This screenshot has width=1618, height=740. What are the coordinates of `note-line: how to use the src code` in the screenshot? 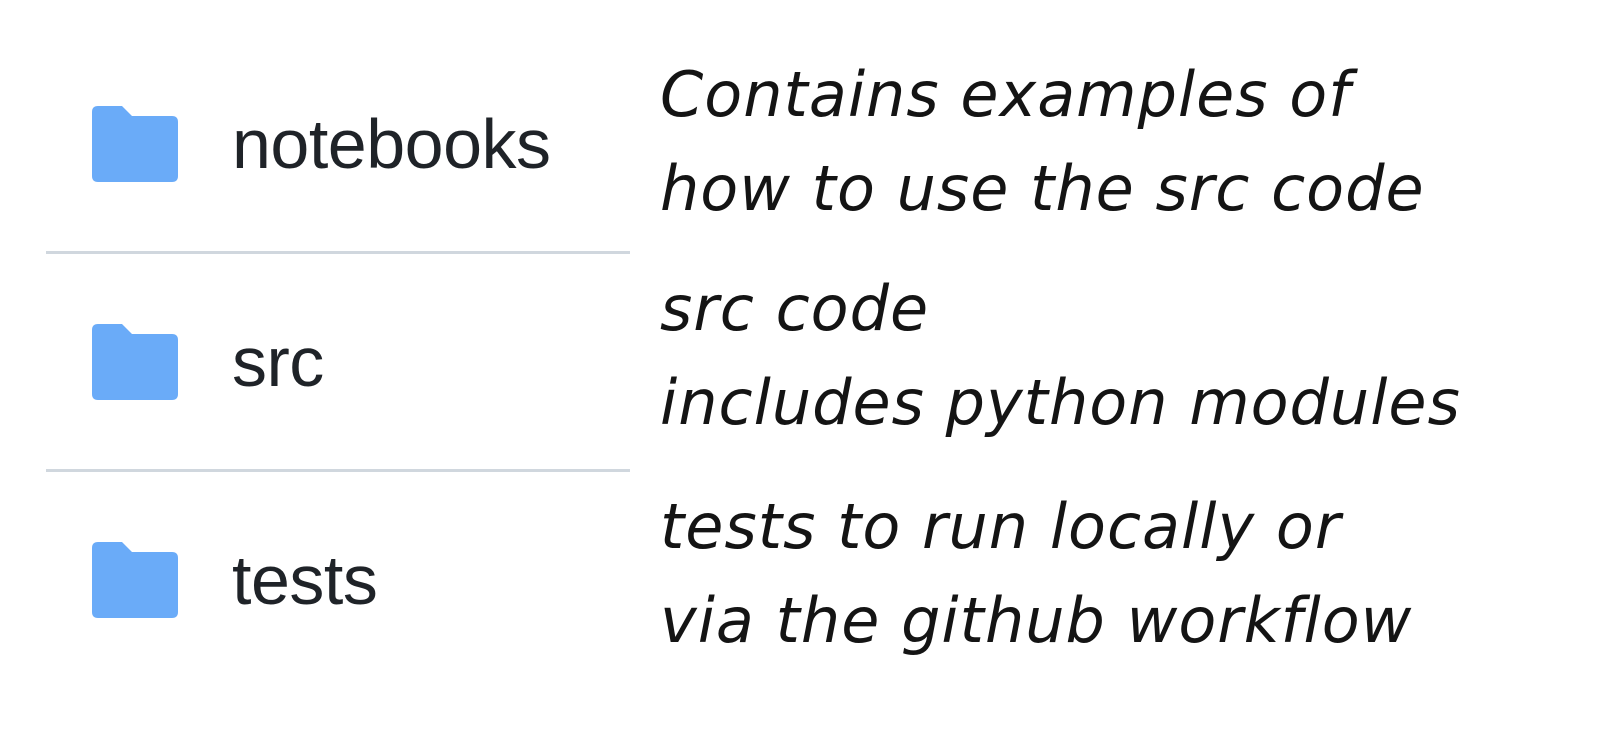 It's located at (1042, 188).